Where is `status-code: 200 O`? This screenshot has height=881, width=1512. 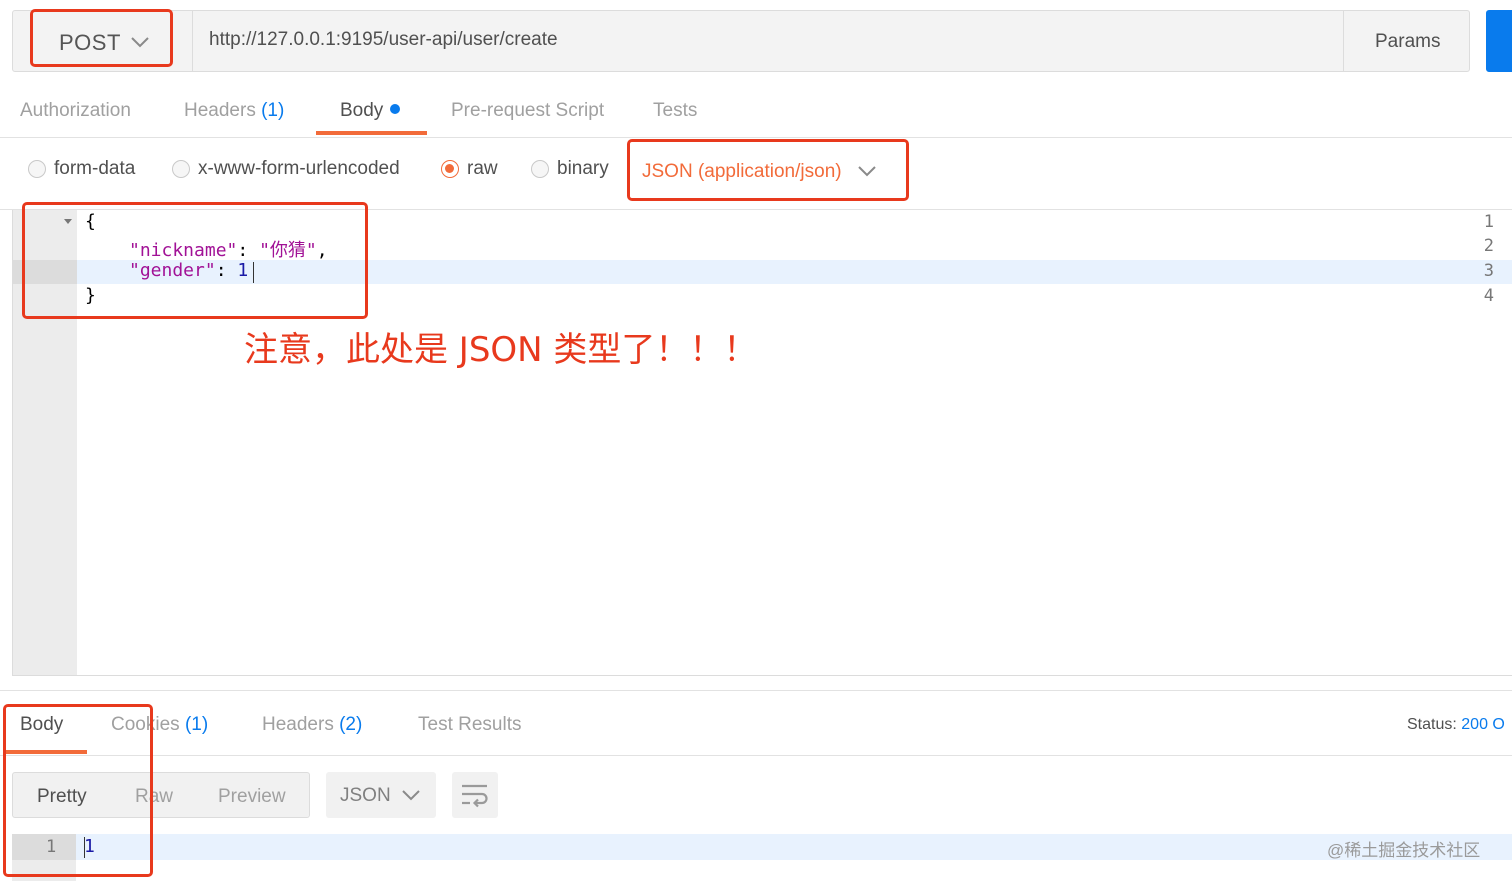 status-code: 200 O is located at coordinates (1483, 724).